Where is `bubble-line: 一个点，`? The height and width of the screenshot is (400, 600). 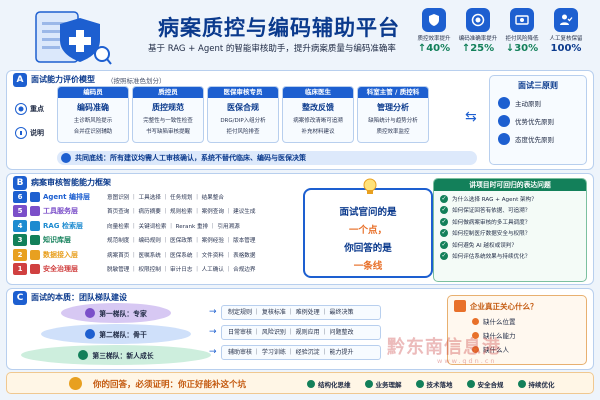 bubble-line: 一个点， is located at coordinates (367, 230).